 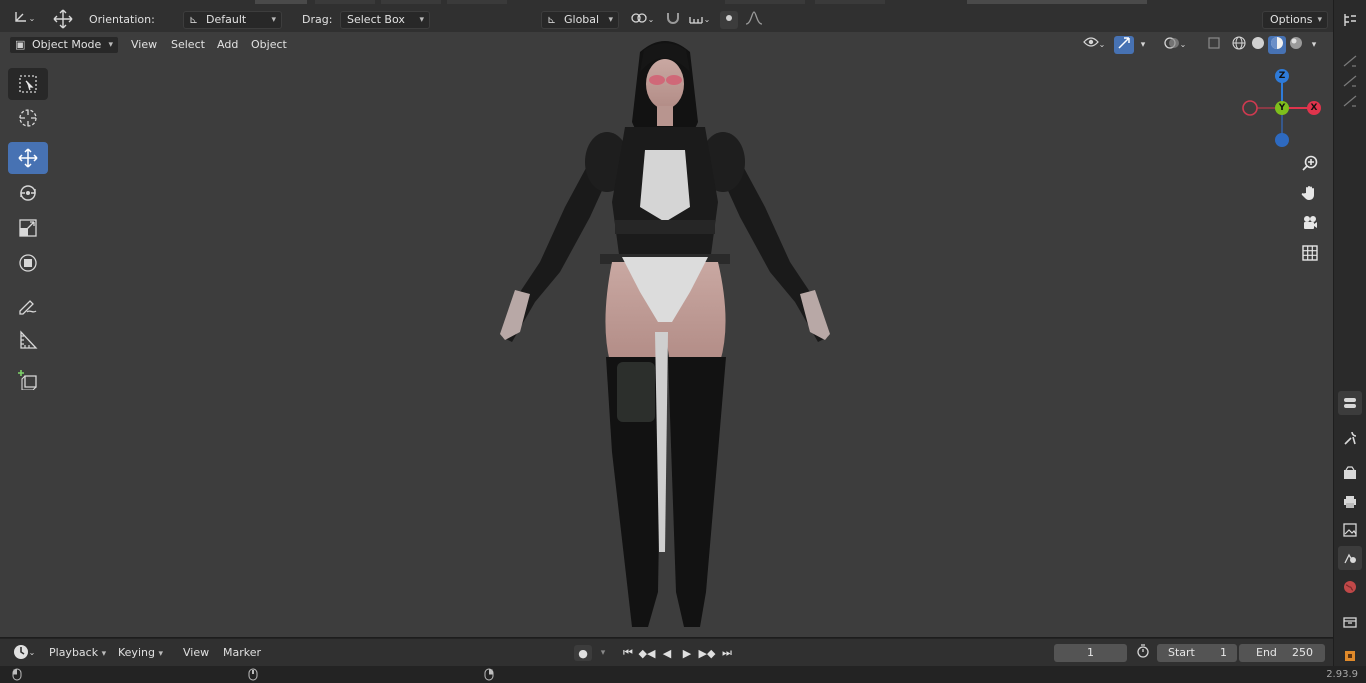 I want to click on scene-icon, so click(x=1350, y=558).